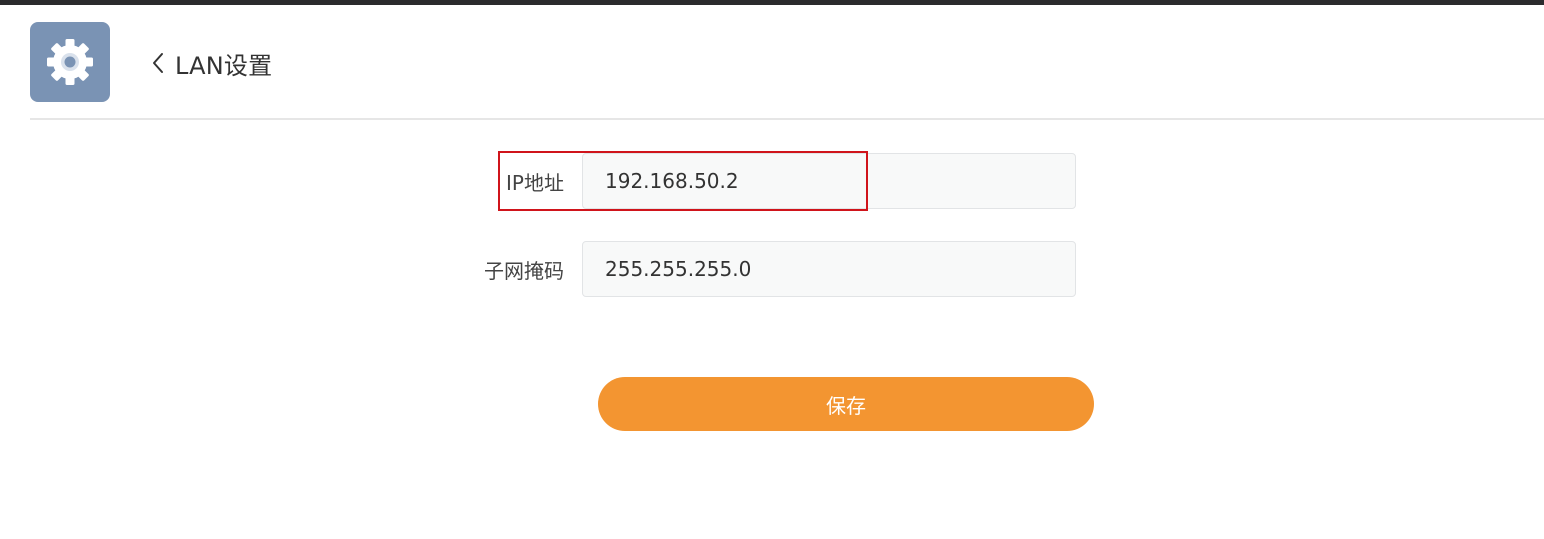  I want to click on top-window-strip, so click(772, 2).